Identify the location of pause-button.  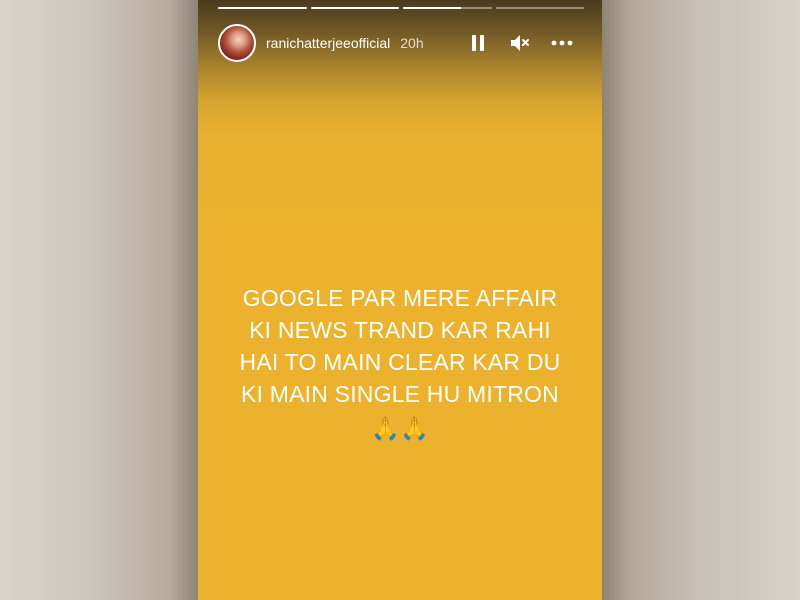
(478, 43).